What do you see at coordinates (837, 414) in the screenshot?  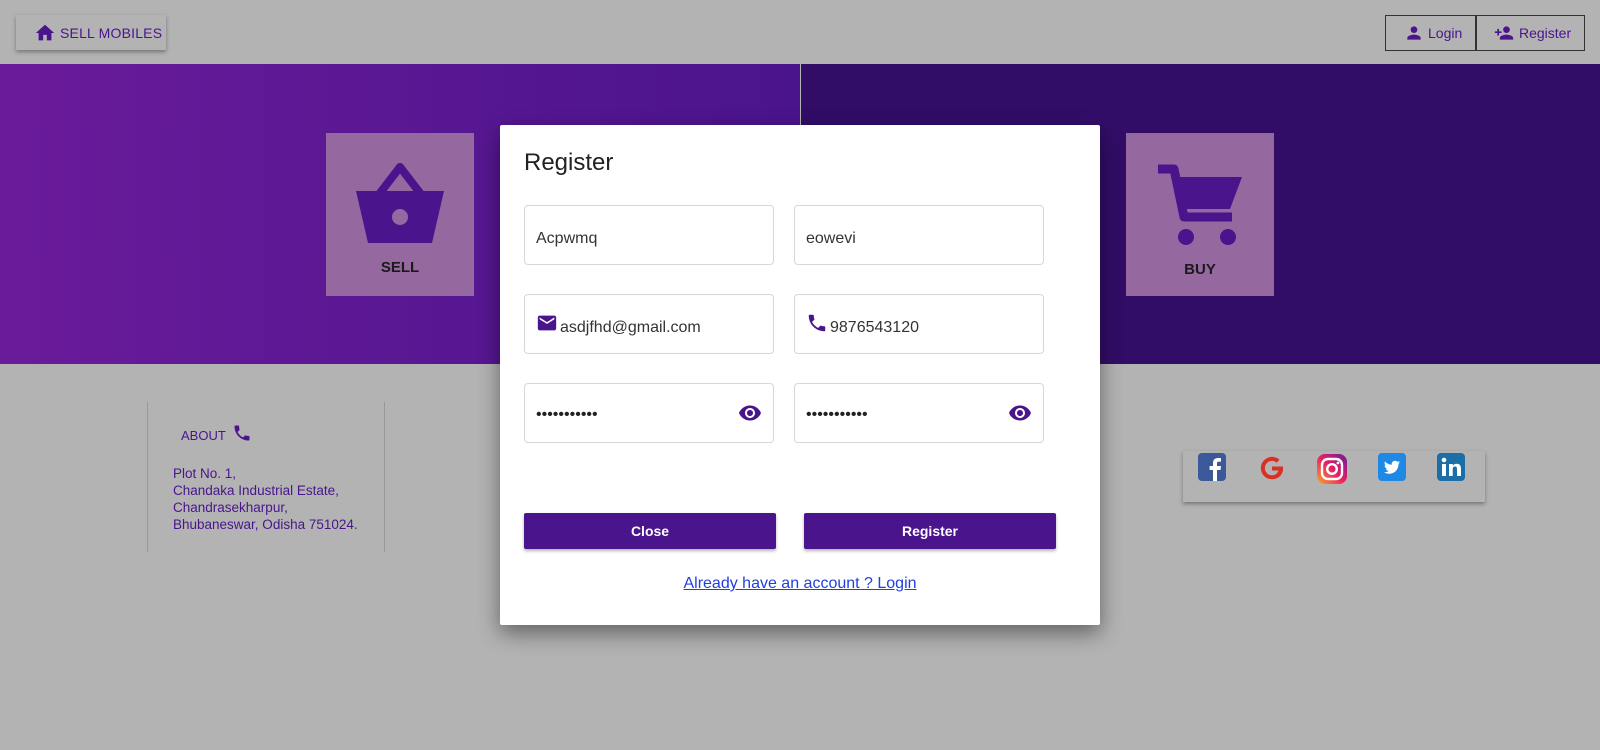 I see `confirm-password-value: •••••••••••` at bounding box center [837, 414].